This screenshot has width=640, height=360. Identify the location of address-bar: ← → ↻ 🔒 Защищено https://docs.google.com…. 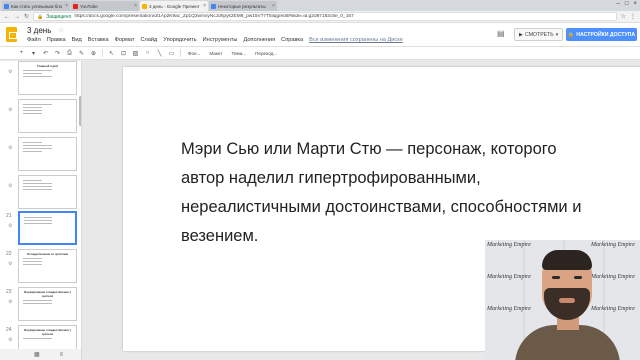
(320, 17).